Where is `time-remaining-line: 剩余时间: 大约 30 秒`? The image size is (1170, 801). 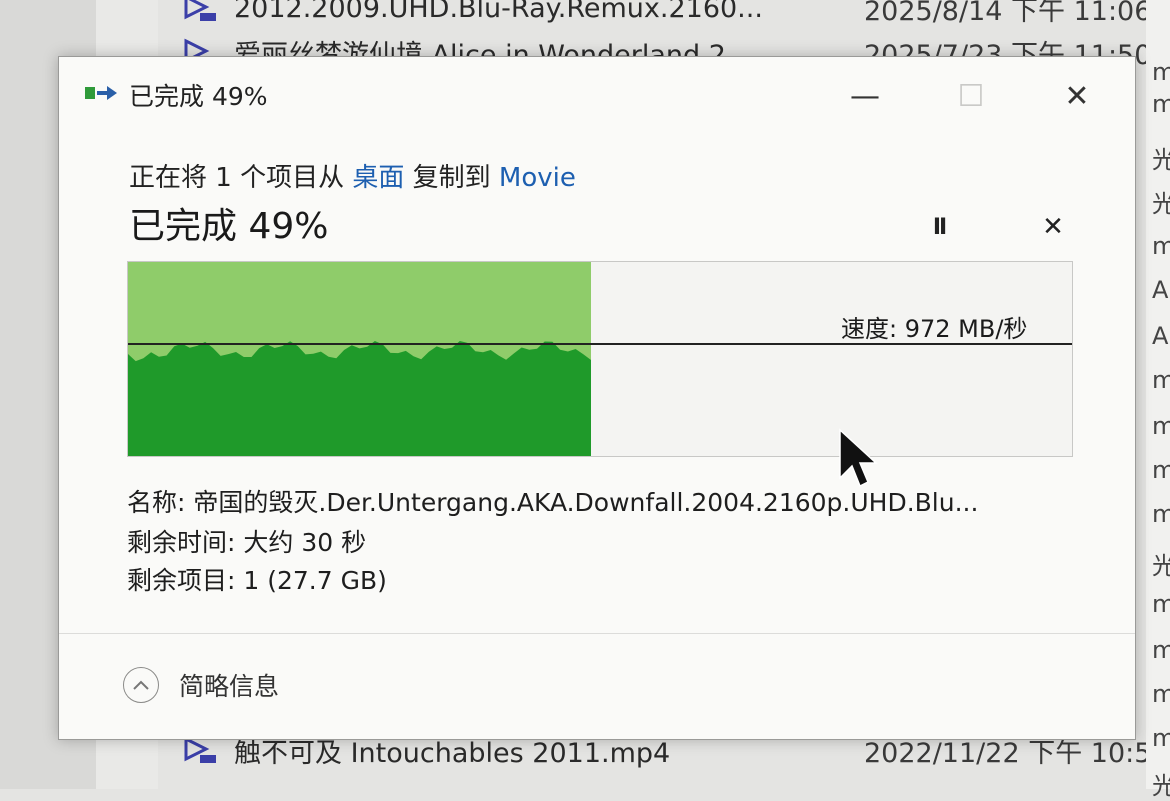
time-remaining-line: 剩余时间: 大约 30 秒 is located at coordinates (247, 542).